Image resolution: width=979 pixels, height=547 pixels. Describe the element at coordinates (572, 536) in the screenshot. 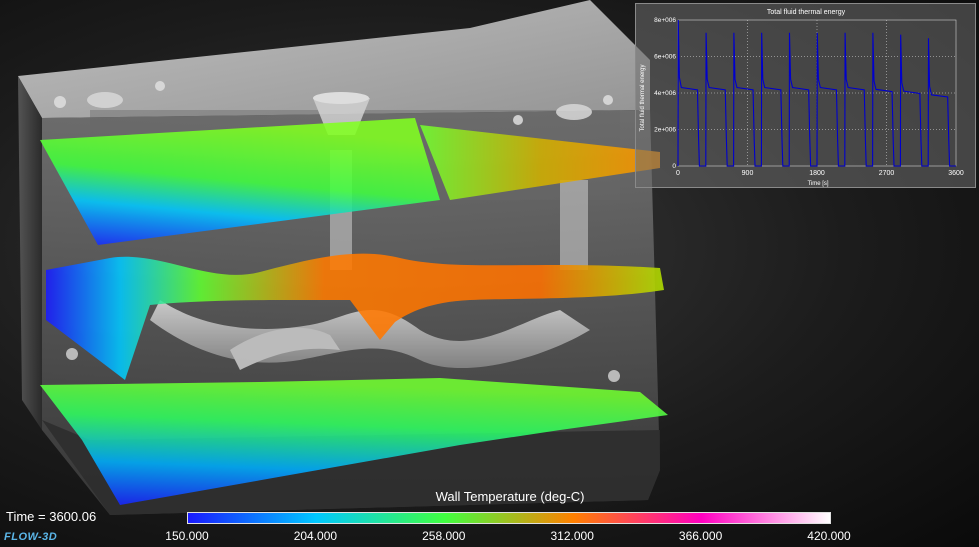

I see `colorbar-tick-label: 312.000` at that location.